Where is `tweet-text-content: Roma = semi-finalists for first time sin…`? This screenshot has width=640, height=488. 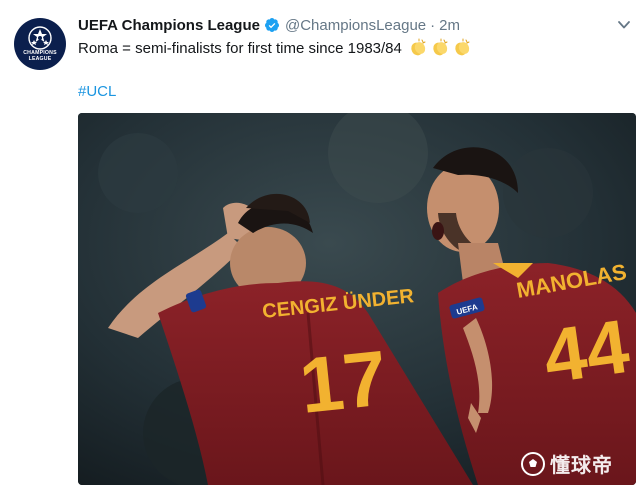 tweet-text-content: Roma = semi-finalists for first time sin… is located at coordinates (240, 48).